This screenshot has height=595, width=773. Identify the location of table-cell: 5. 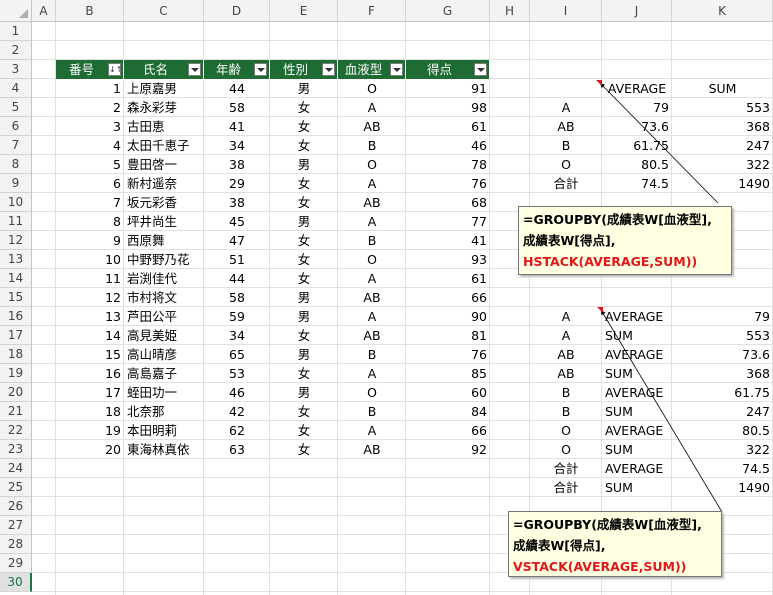
(90, 164).